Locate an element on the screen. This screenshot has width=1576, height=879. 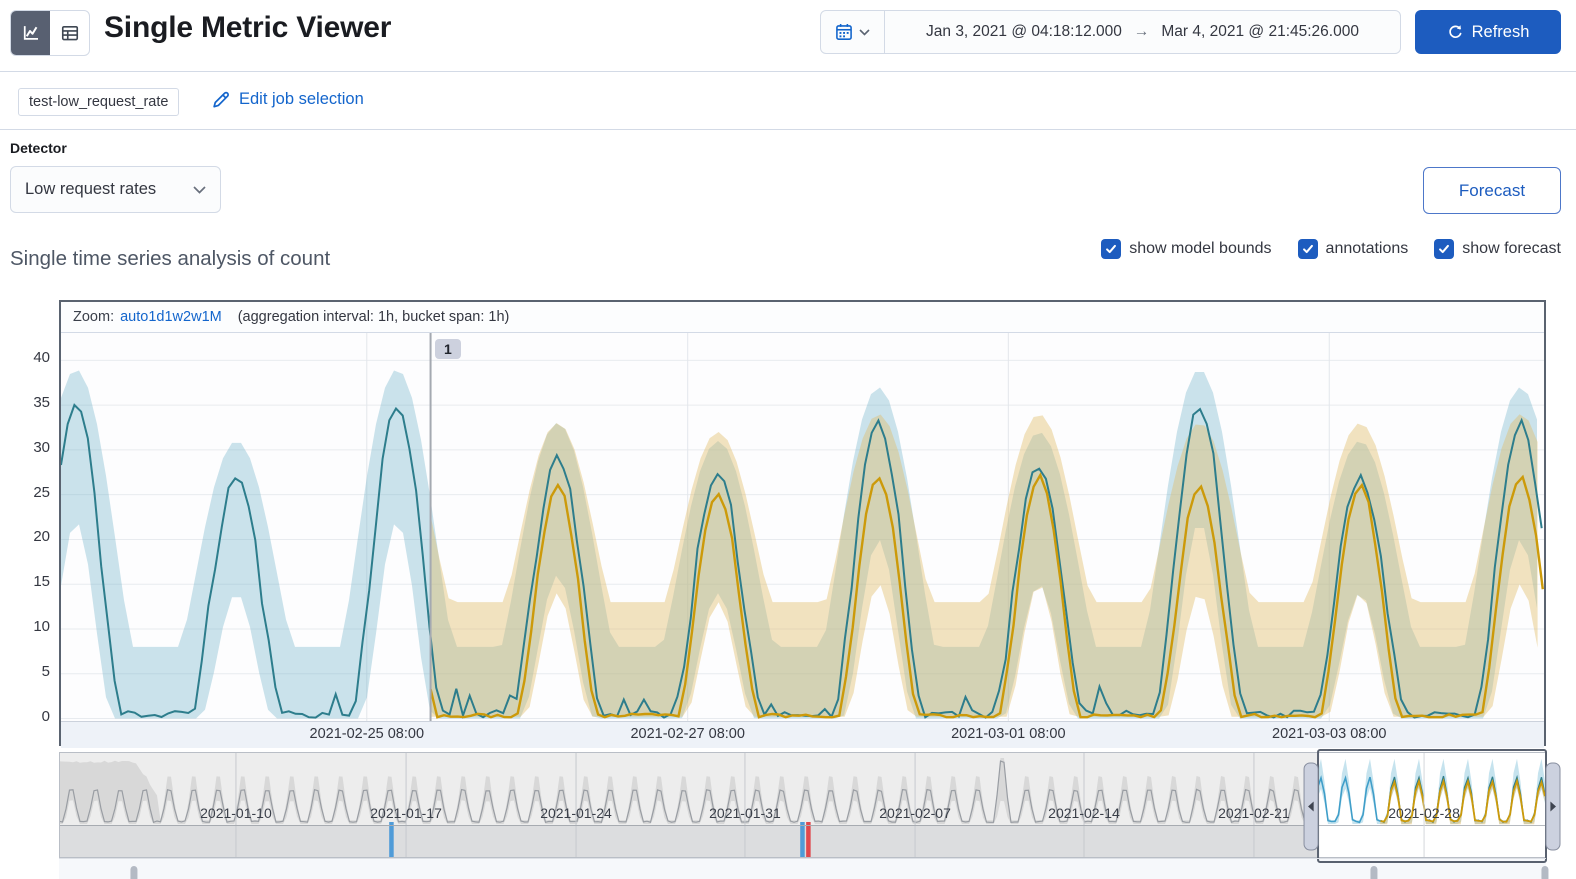
y-tick-label: 35 is located at coordinates (41, 403).